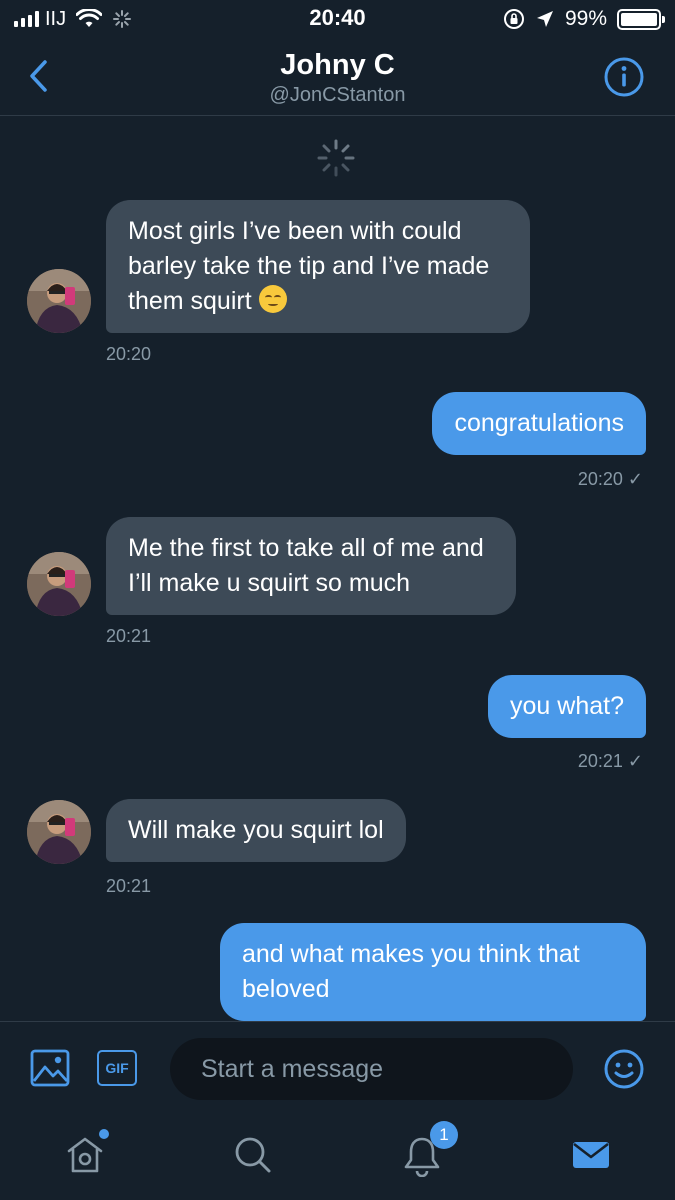 The image size is (675, 1200). I want to click on message-timestamp: 20:21 ✓, so click(610, 761).